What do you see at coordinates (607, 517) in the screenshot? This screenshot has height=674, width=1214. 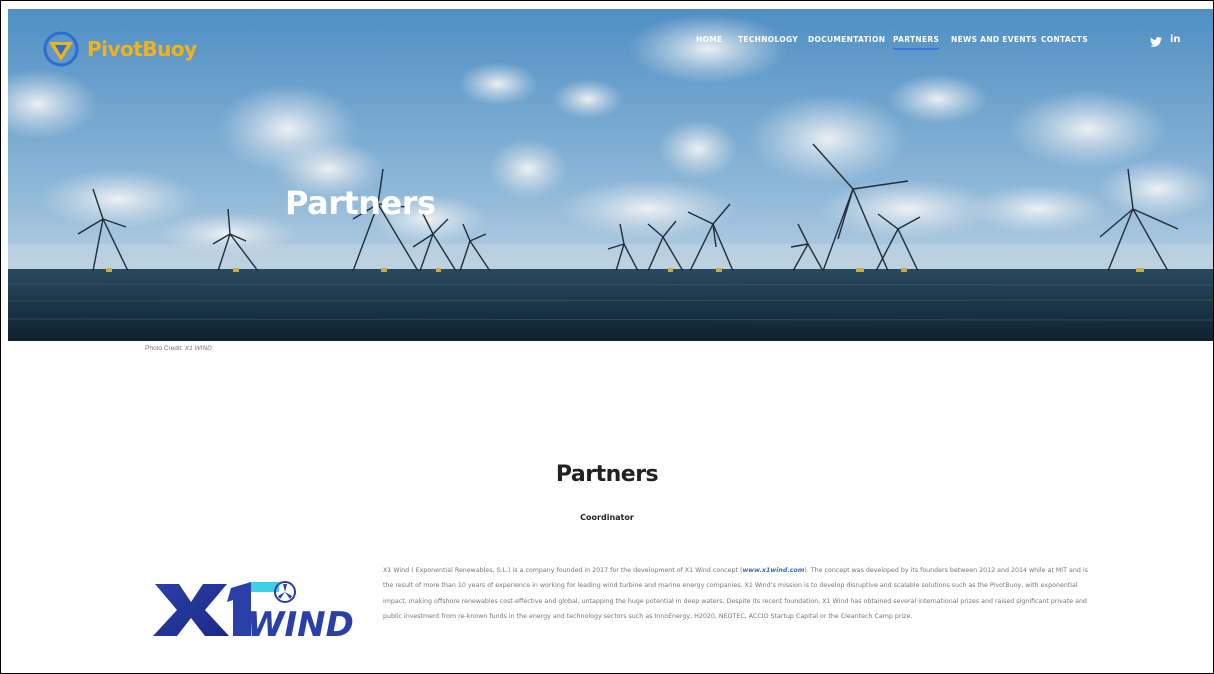 I see `coordinator-label: Coordinator` at bounding box center [607, 517].